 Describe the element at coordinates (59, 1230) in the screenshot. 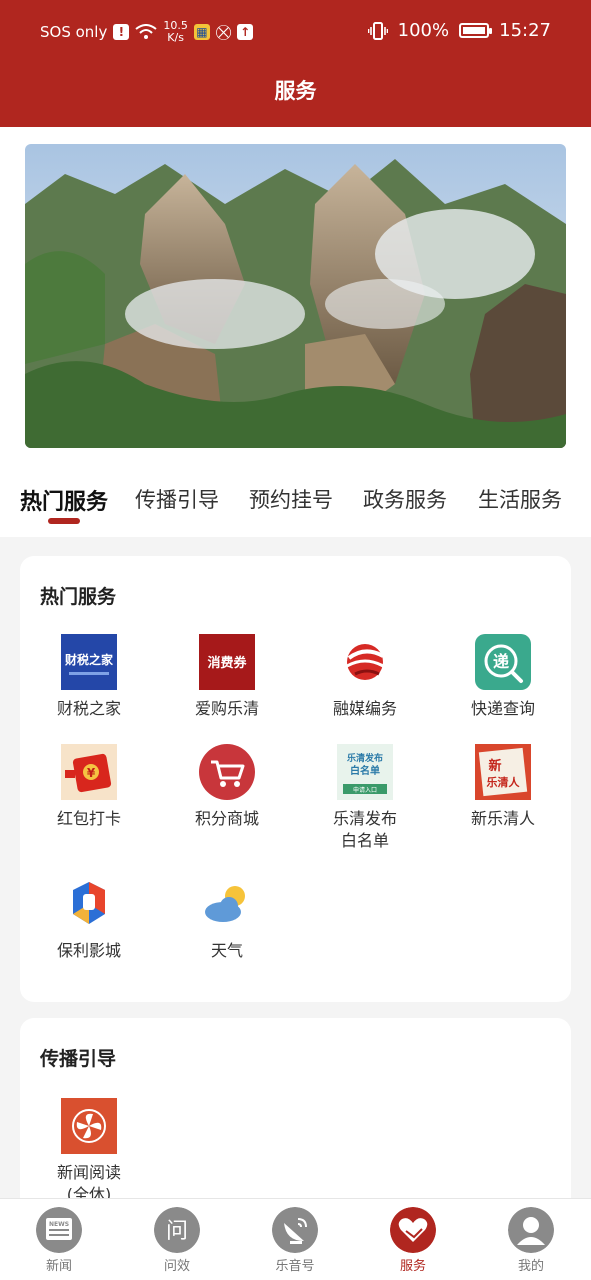

I see `news-icon: NEWS` at that location.